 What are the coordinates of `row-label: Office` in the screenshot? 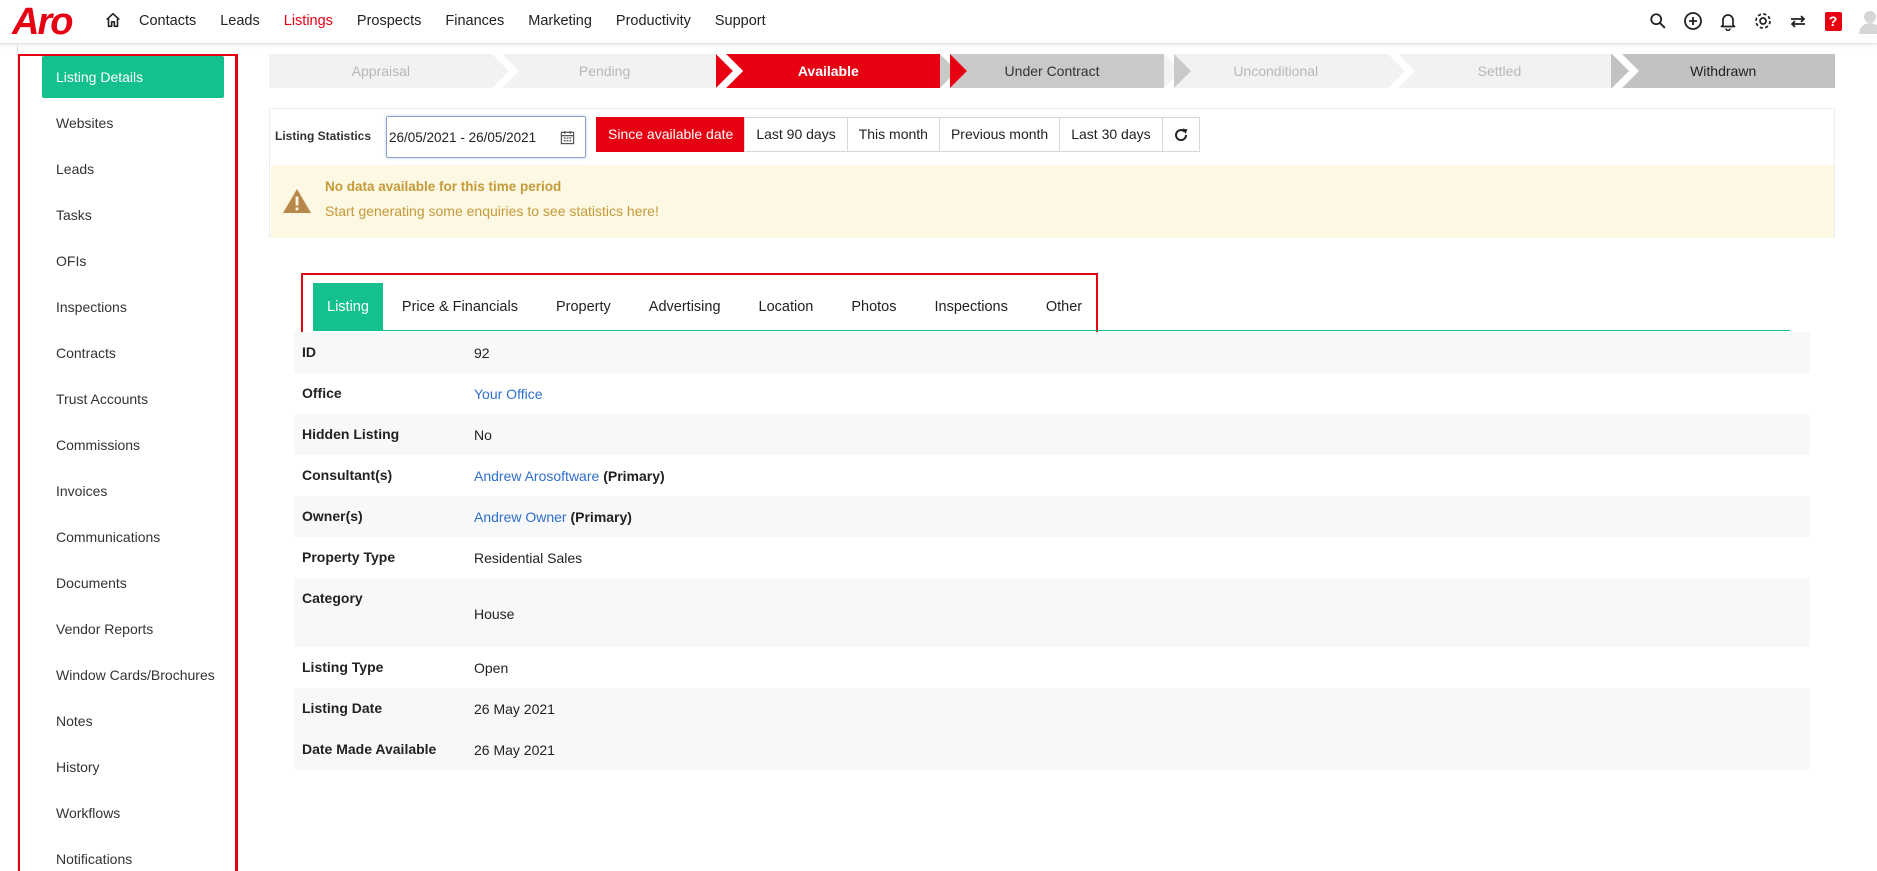 It's located at (322, 393).